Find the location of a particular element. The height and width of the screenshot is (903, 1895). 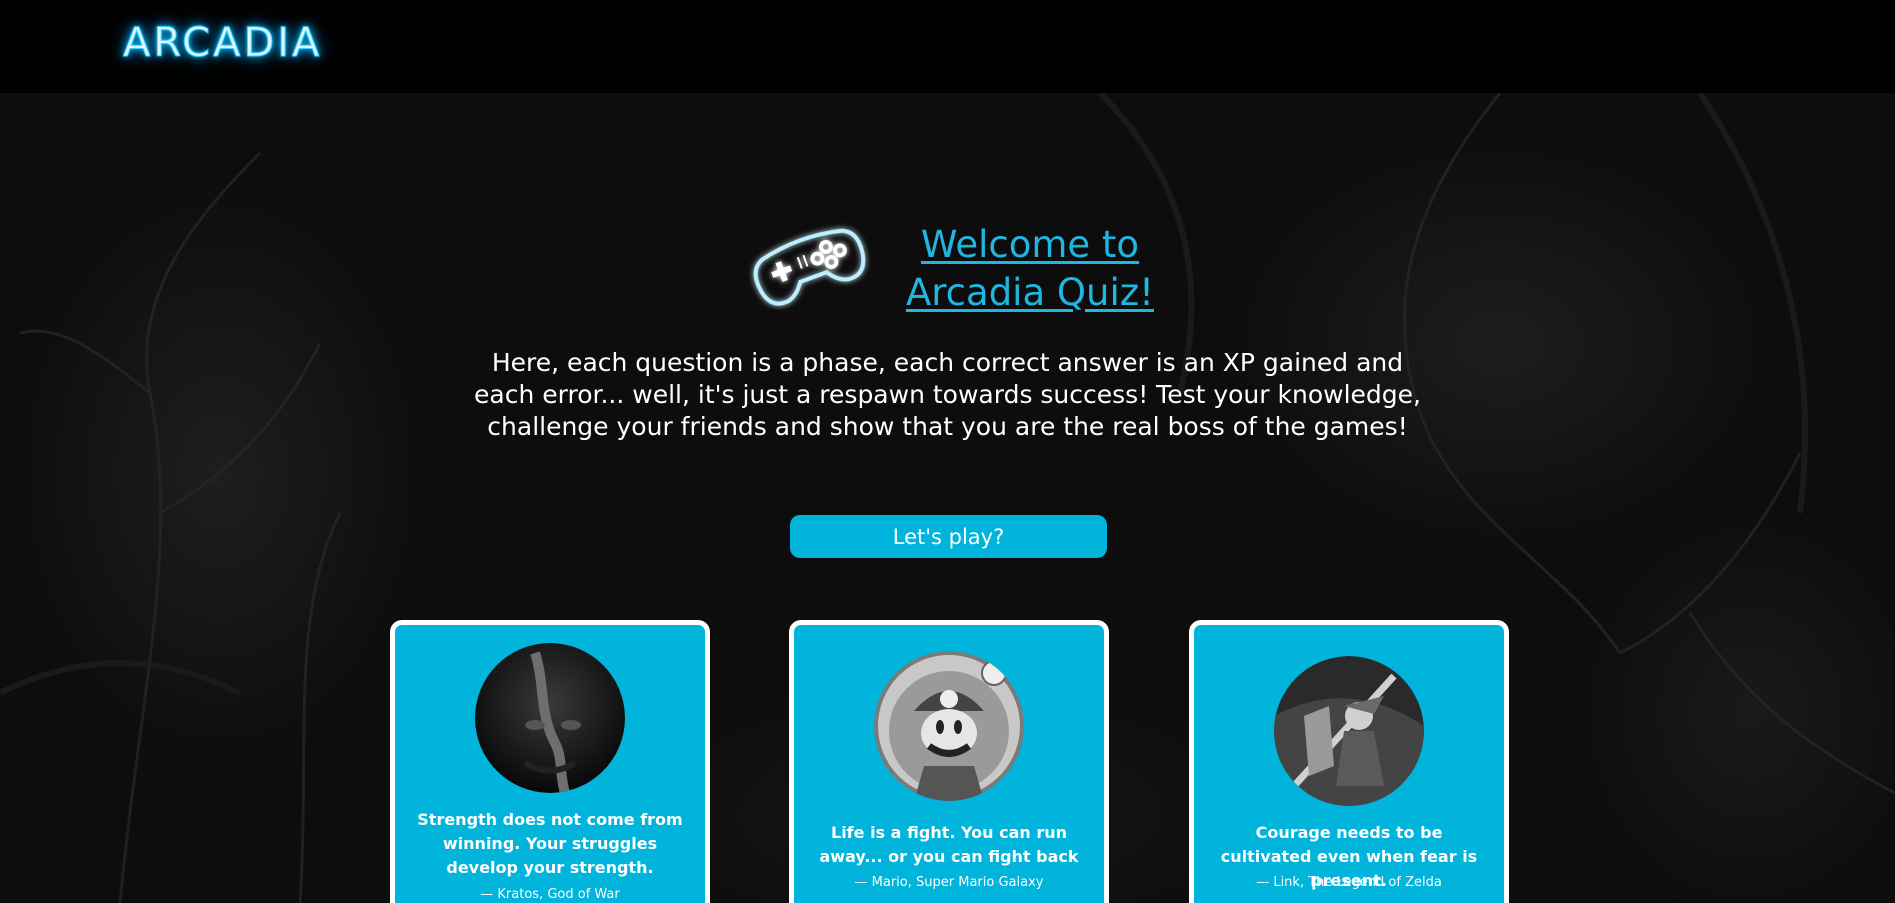

welcome-title-line1: Welcome to is located at coordinates (1030, 245).